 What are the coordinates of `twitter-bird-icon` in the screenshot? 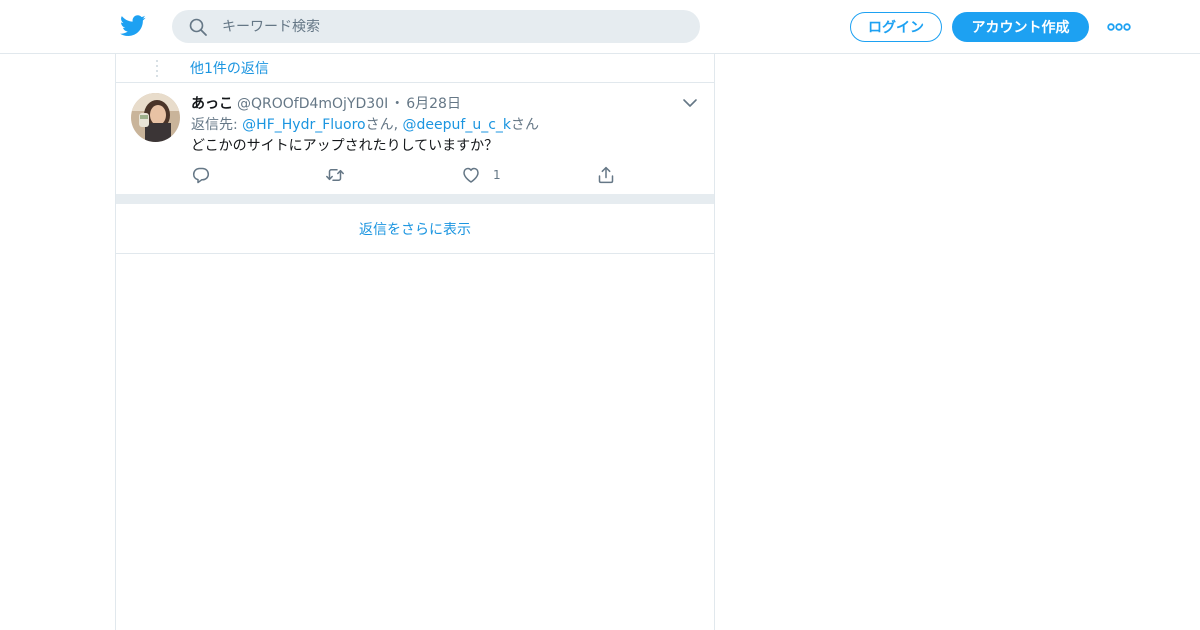 It's located at (133, 26).